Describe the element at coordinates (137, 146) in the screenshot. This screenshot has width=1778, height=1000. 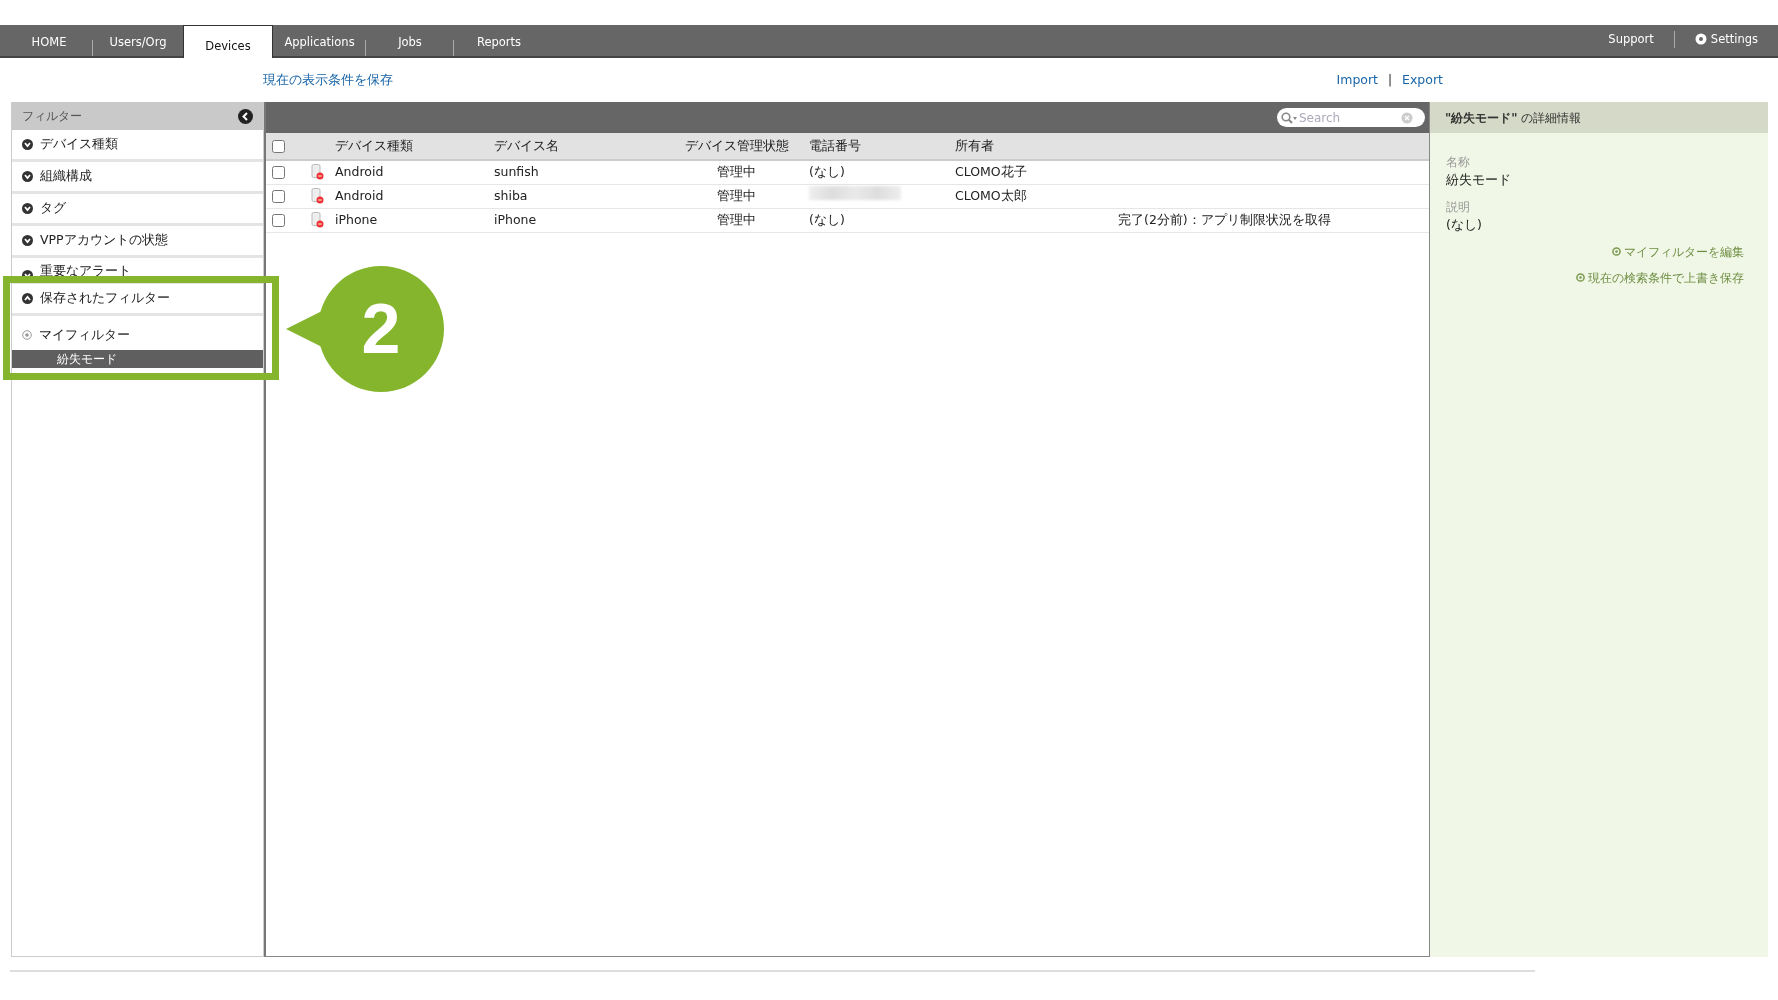
I see `sidebar-item: デバイス種類` at that location.